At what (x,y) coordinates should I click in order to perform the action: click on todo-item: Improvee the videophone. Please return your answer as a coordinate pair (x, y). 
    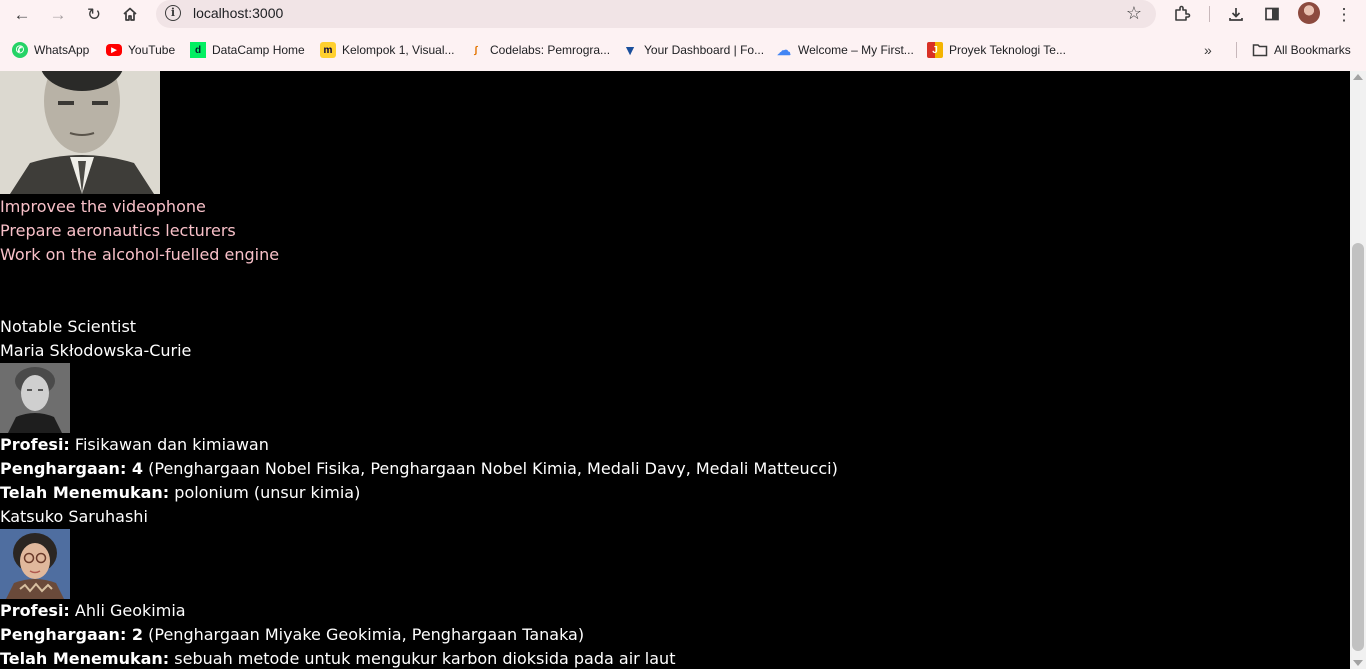
    Looking at the image, I should click on (103, 206).